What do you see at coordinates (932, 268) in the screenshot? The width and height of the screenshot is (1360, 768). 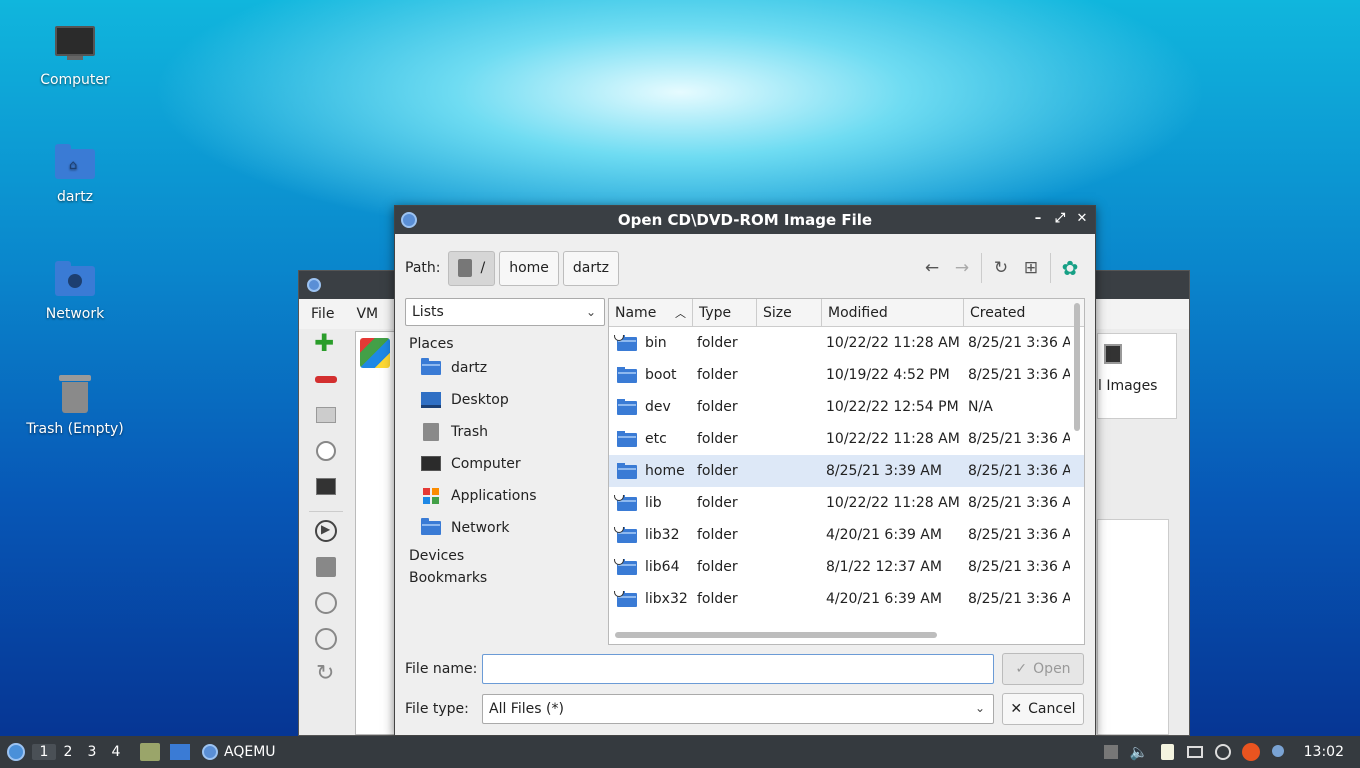 I see `back-arrow-icon: ←` at bounding box center [932, 268].